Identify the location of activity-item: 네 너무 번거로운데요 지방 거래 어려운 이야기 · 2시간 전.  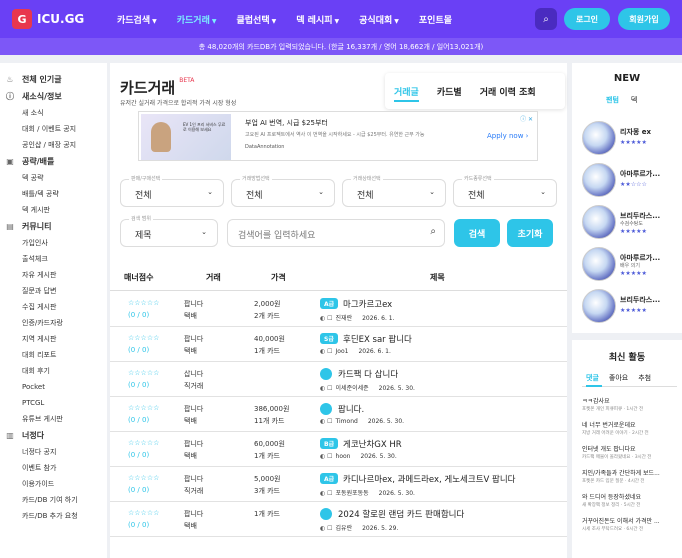
(629, 428).